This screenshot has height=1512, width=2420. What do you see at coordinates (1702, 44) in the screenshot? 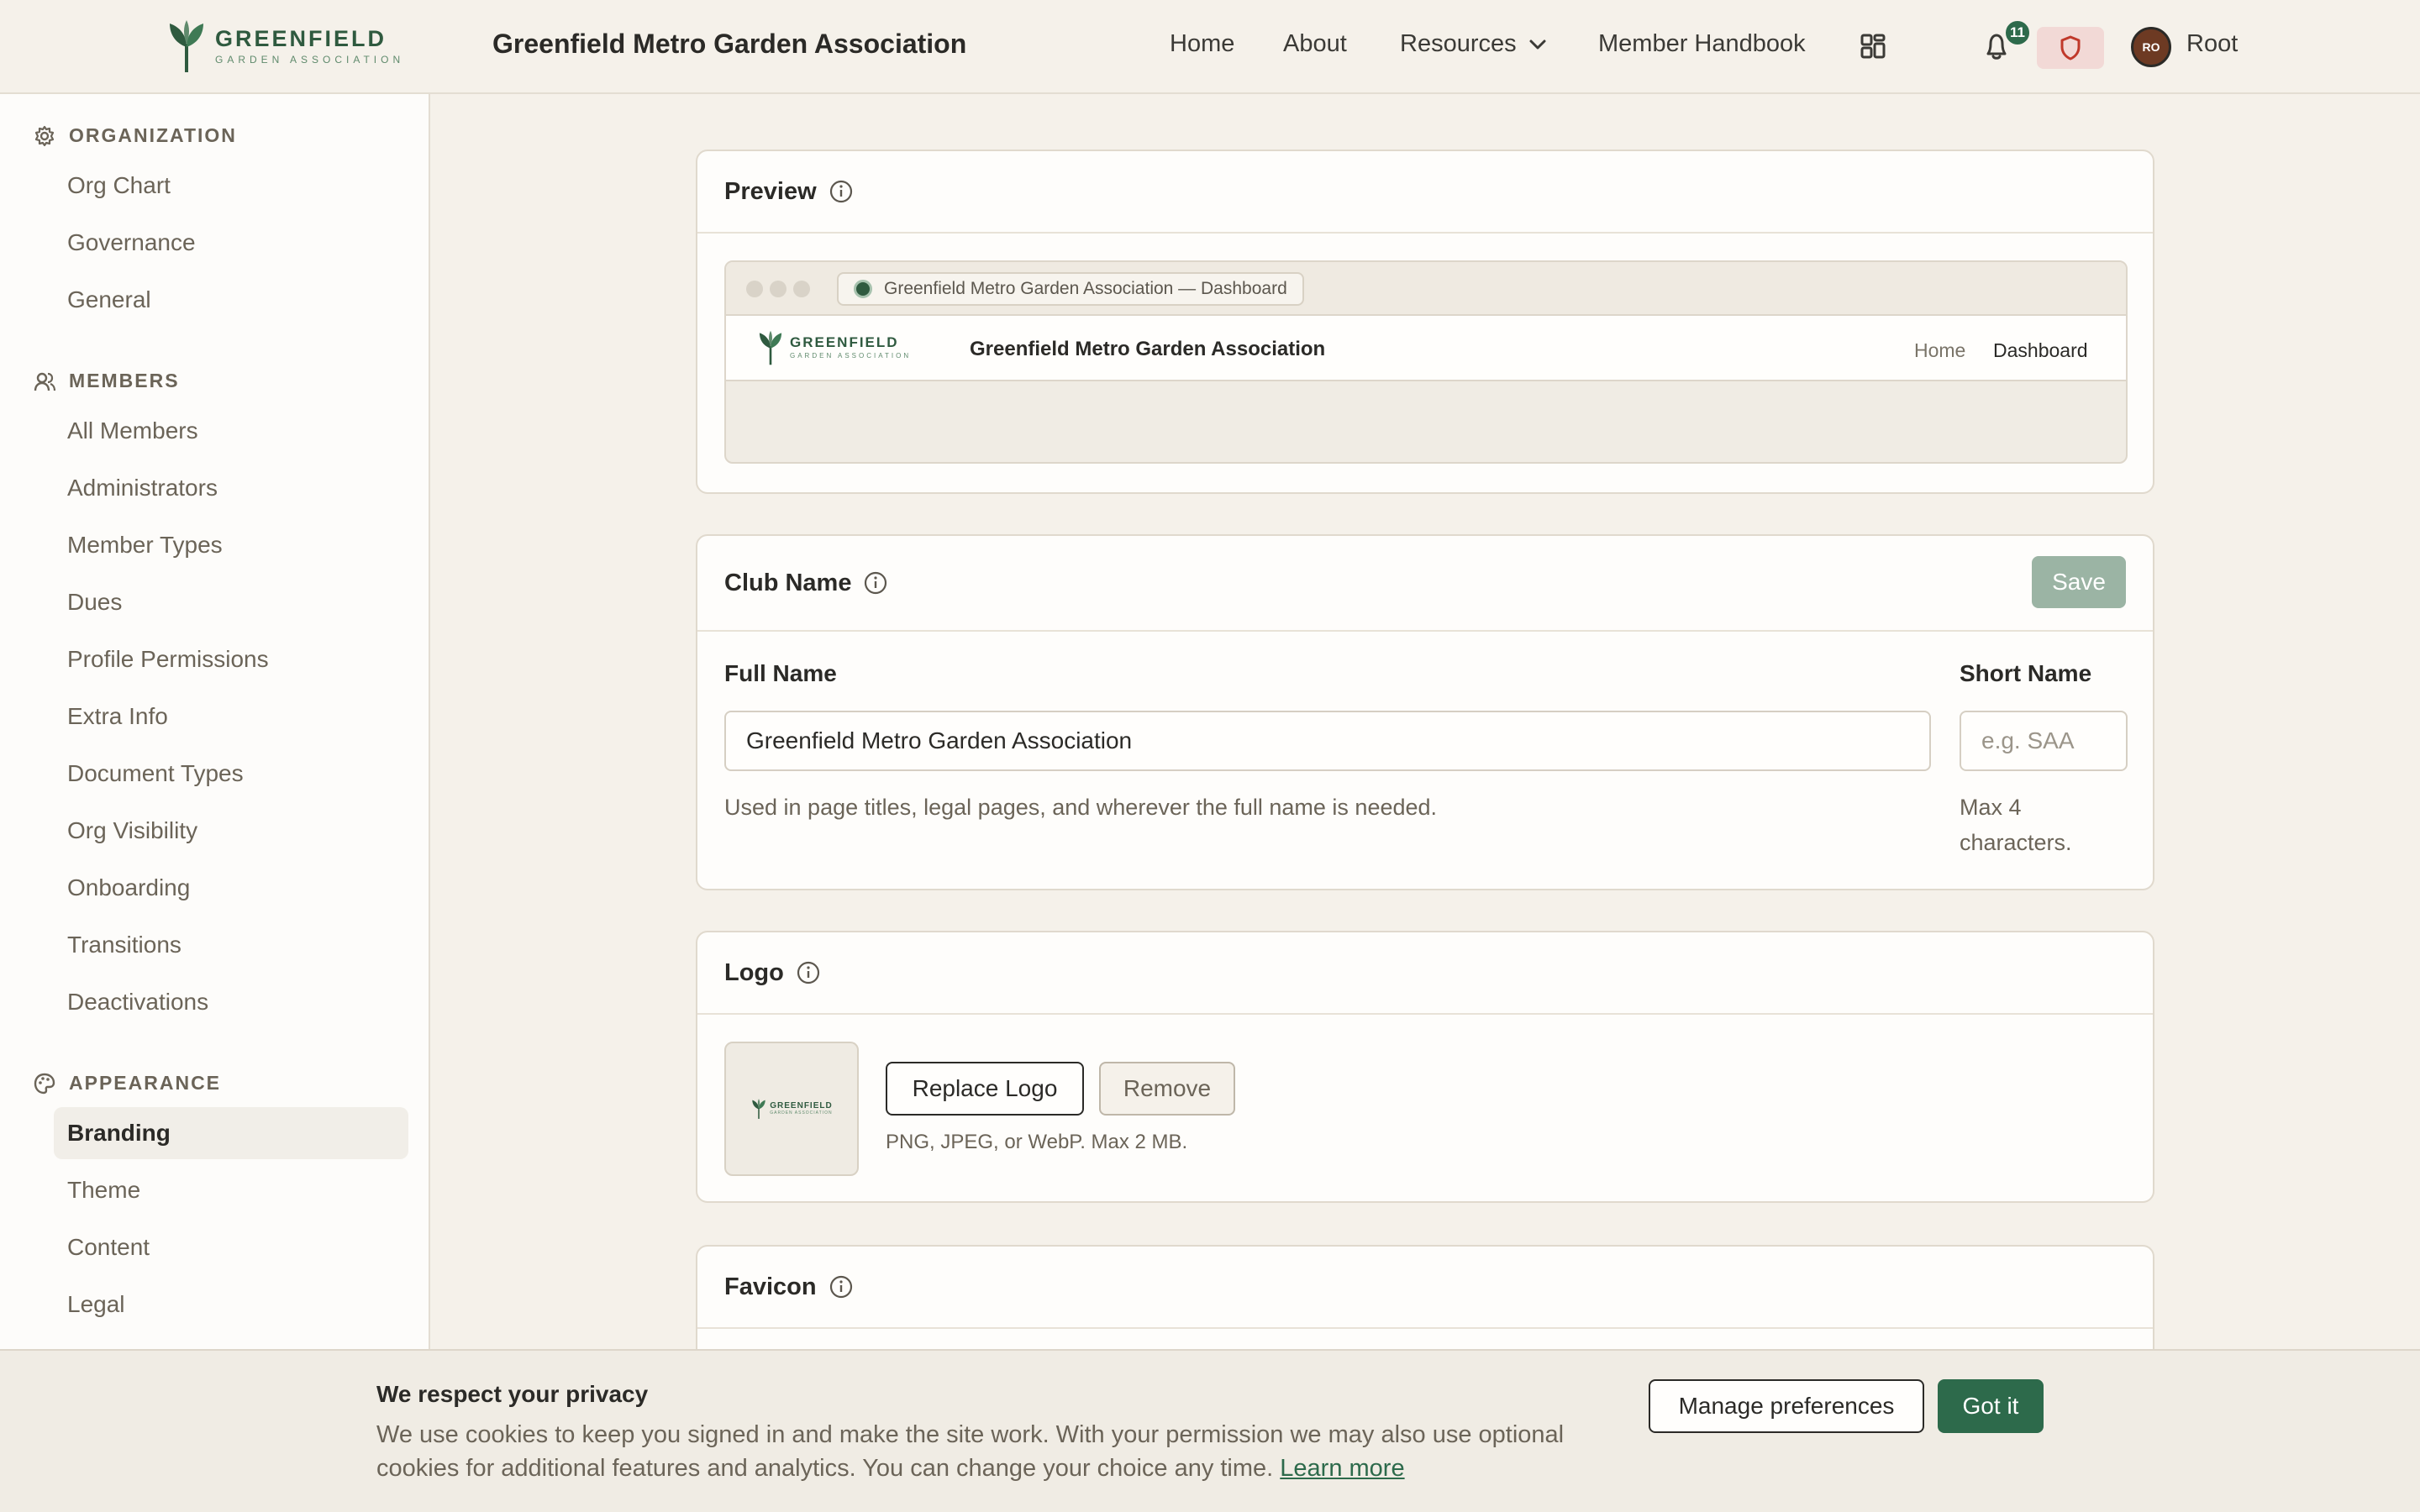
I see `nav-member-handbook: Member Handbook` at bounding box center [1702, 44].